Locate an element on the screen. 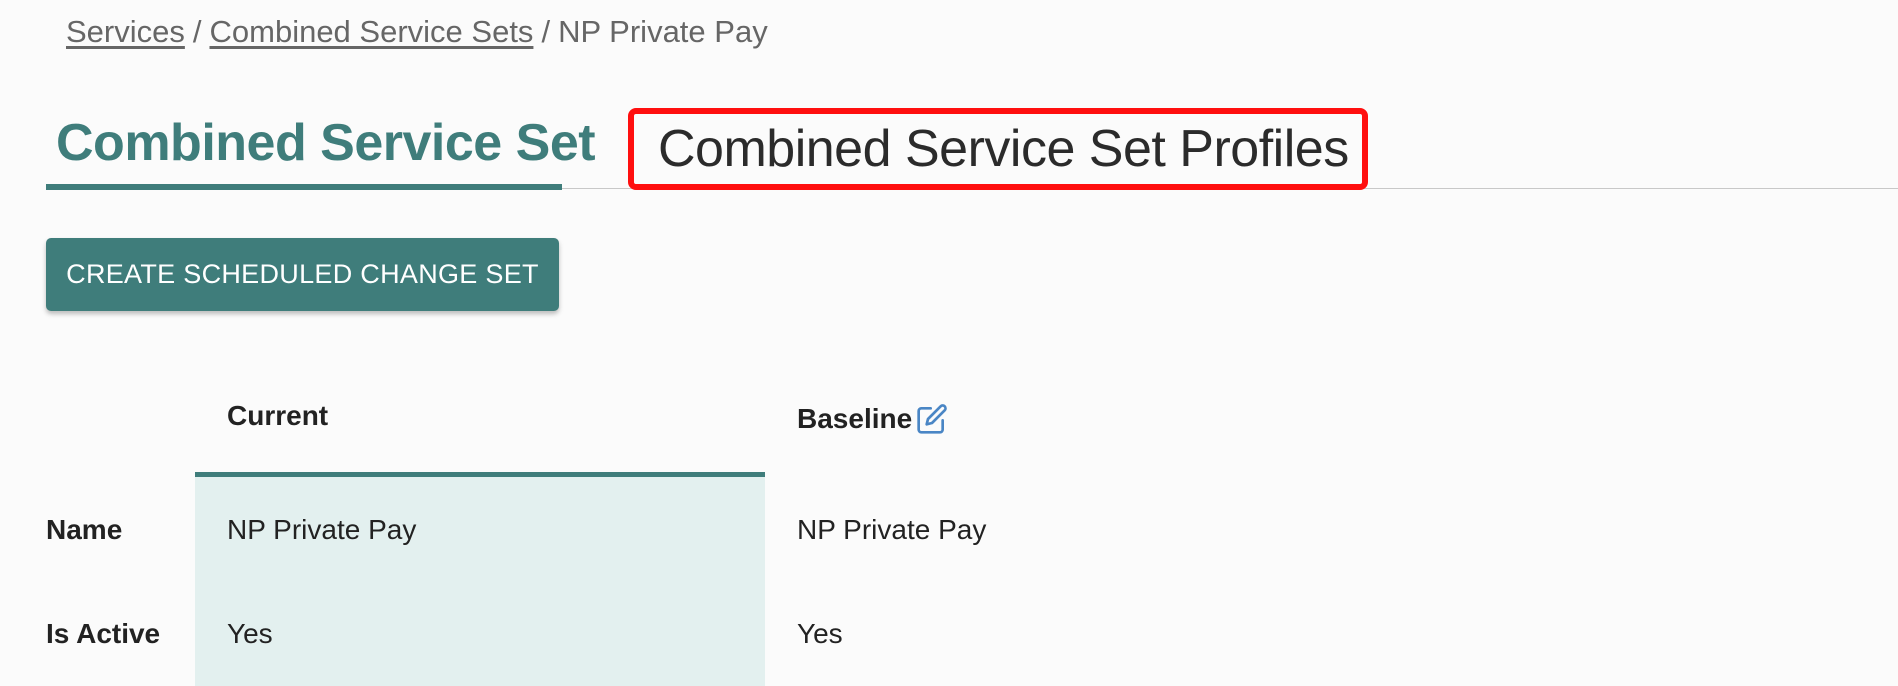 The width and height of the screenshot is (1898, 686). current-value-is-active: Yes is located at coordinates (250, 633).